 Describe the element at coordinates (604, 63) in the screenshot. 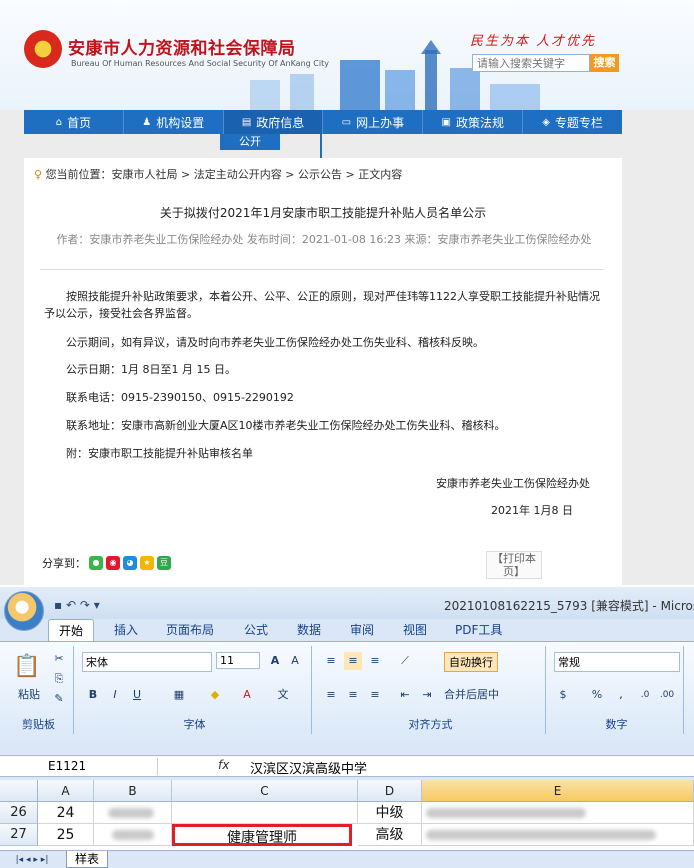

I see `search-button: 搜索` at that location.